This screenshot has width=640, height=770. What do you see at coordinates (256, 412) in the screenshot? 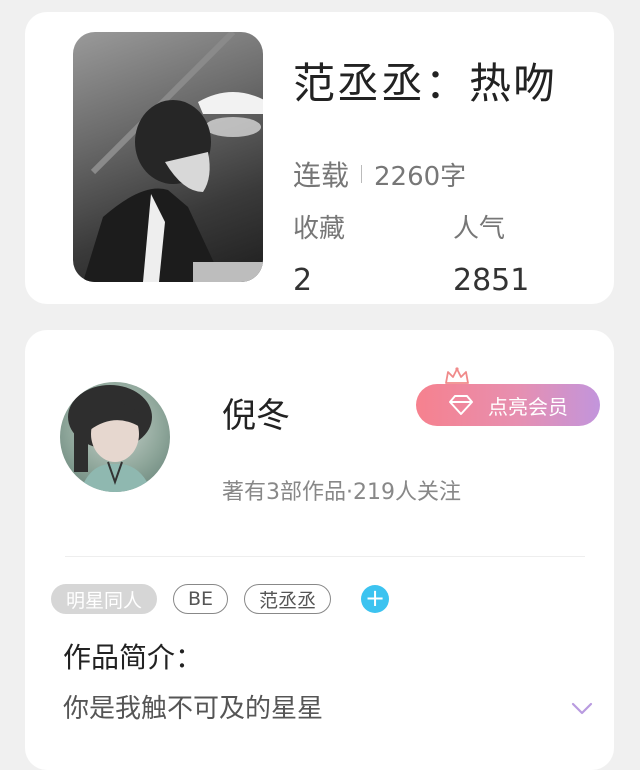
I see `author-name: 倪冬` at bounding box center [256, 412].